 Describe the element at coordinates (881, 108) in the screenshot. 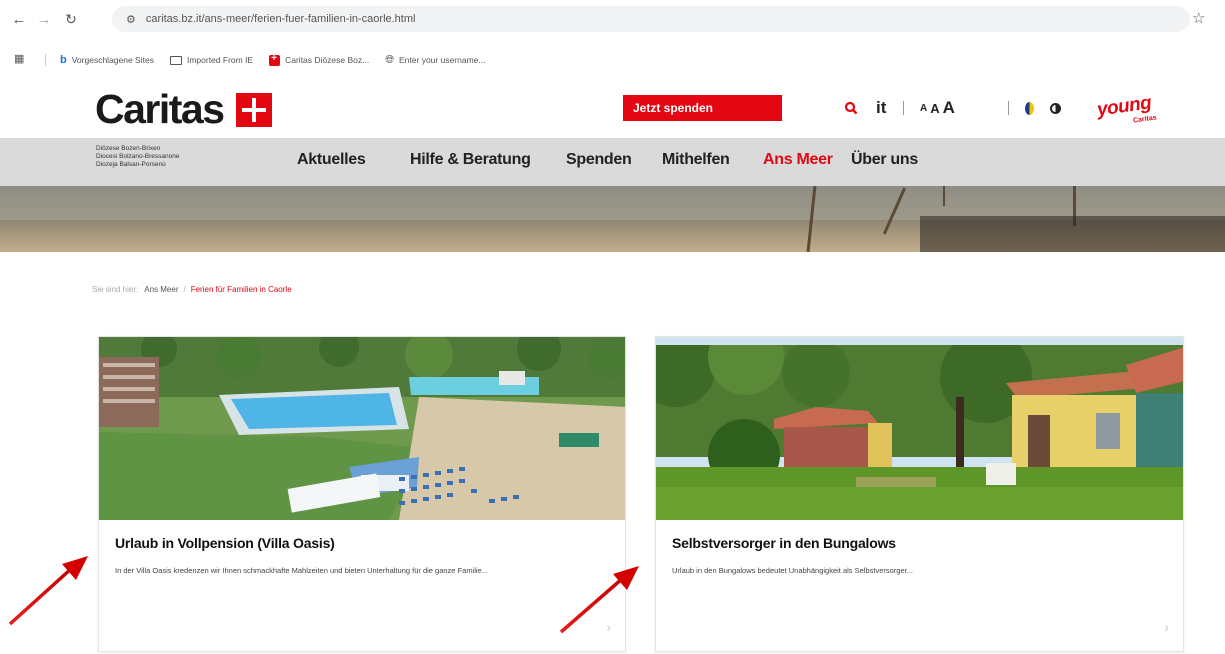

I see `language-switch-it: it` at that location.